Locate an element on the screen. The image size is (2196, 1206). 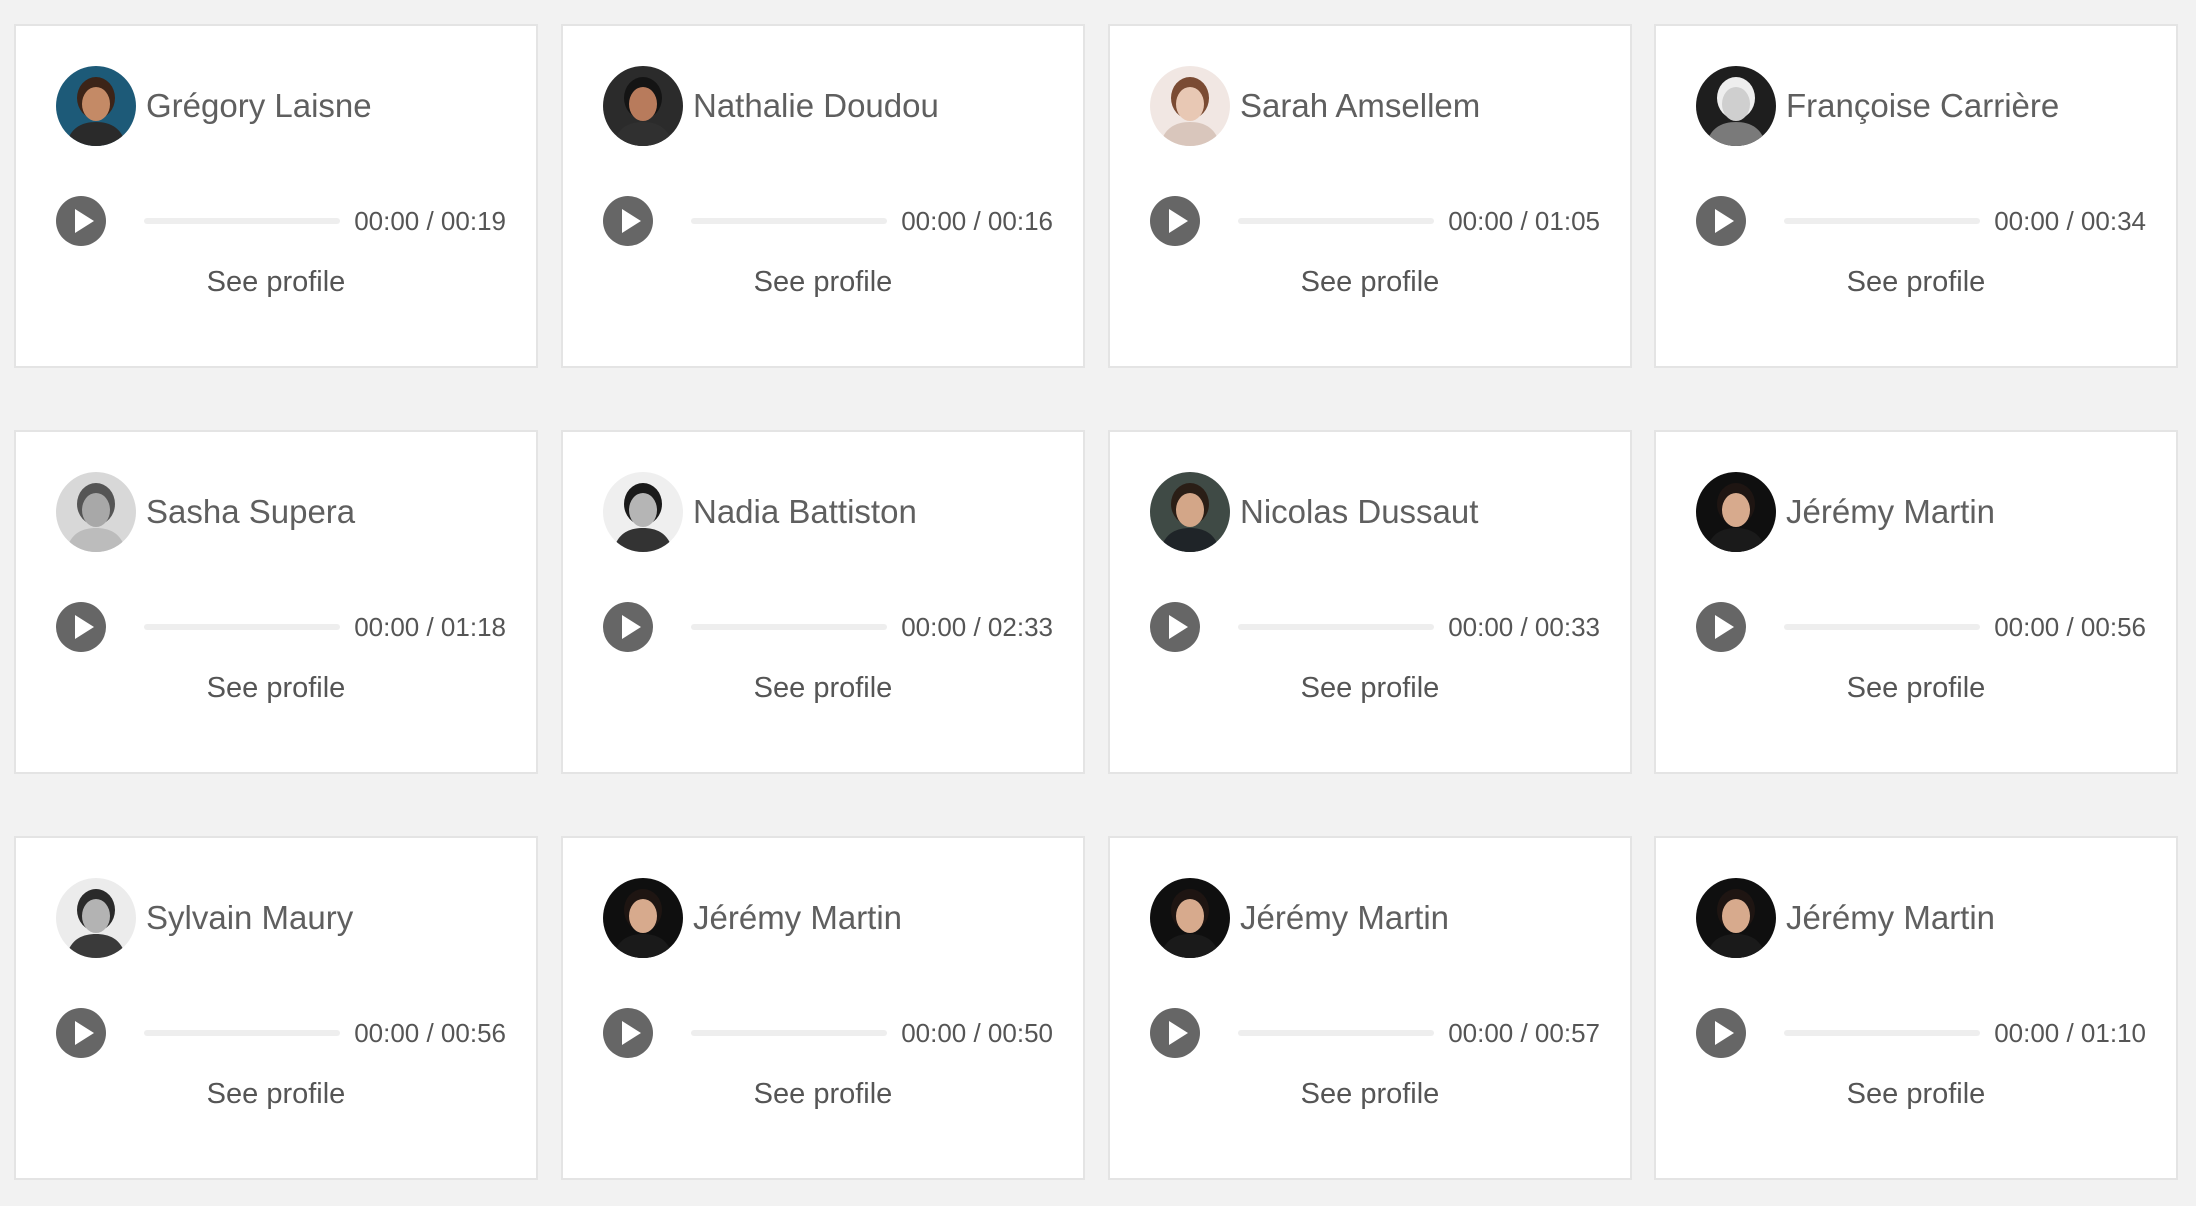
card-header: Sarah Amsellem is located at coordinates (1315, 106).